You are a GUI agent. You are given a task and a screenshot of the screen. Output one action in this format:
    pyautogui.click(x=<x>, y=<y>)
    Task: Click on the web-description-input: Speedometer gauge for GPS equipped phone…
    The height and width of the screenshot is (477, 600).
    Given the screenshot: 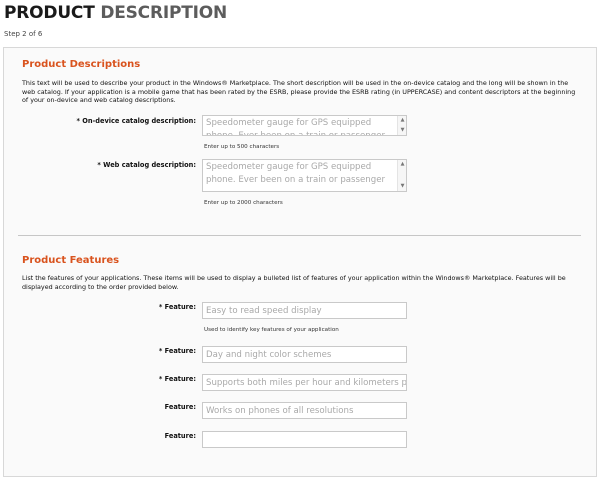 What is the action you would take?
    pyautogui.click(x=299, y=175)
    